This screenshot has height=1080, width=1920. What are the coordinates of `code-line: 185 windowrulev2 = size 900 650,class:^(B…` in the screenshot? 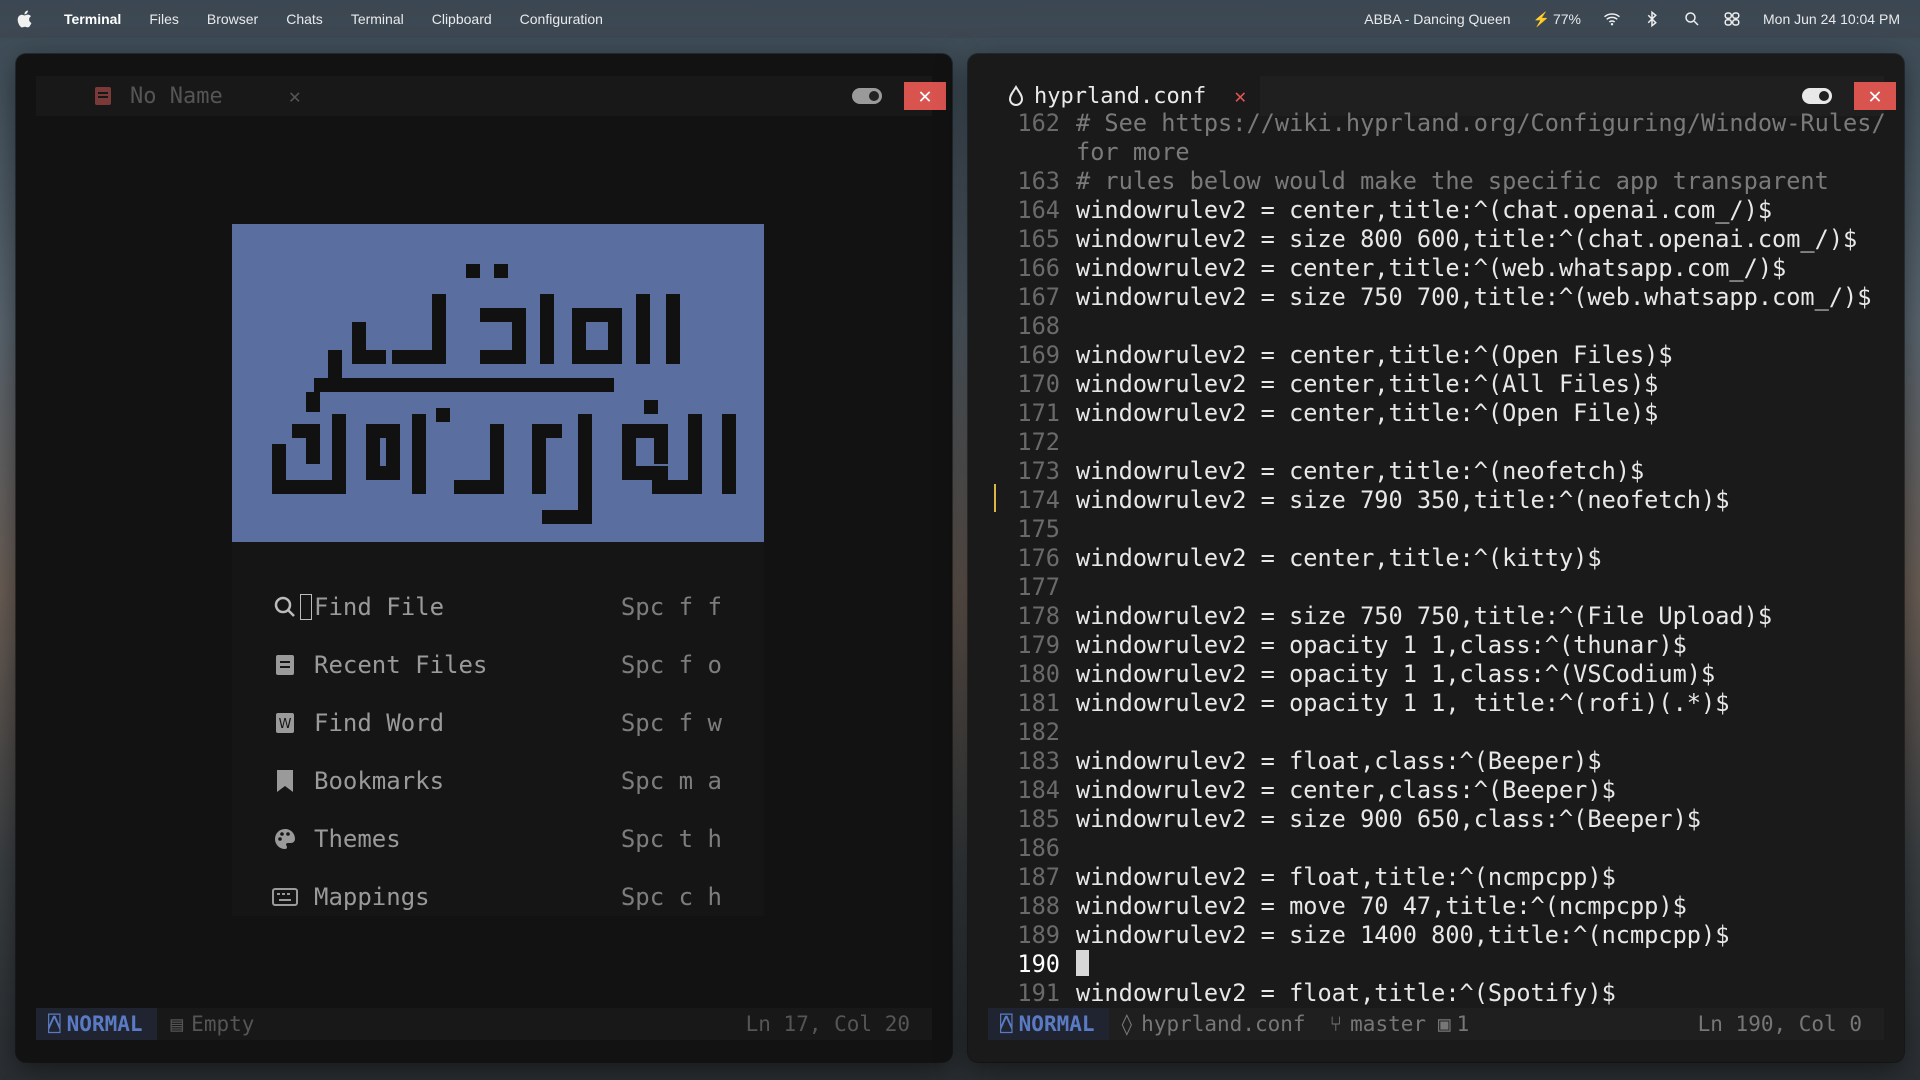 It's located at (1445, 819).